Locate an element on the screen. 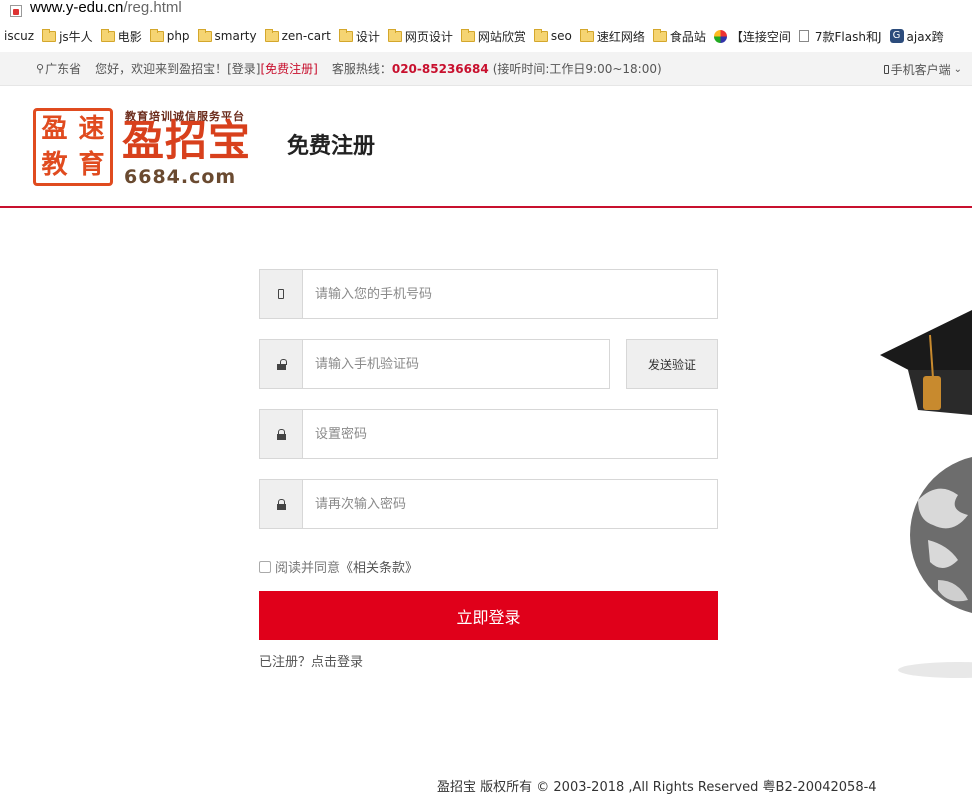 This screenshot has height=799, width=972. bookmark-item: Gajax跨 is located at coordinates (917, 36).